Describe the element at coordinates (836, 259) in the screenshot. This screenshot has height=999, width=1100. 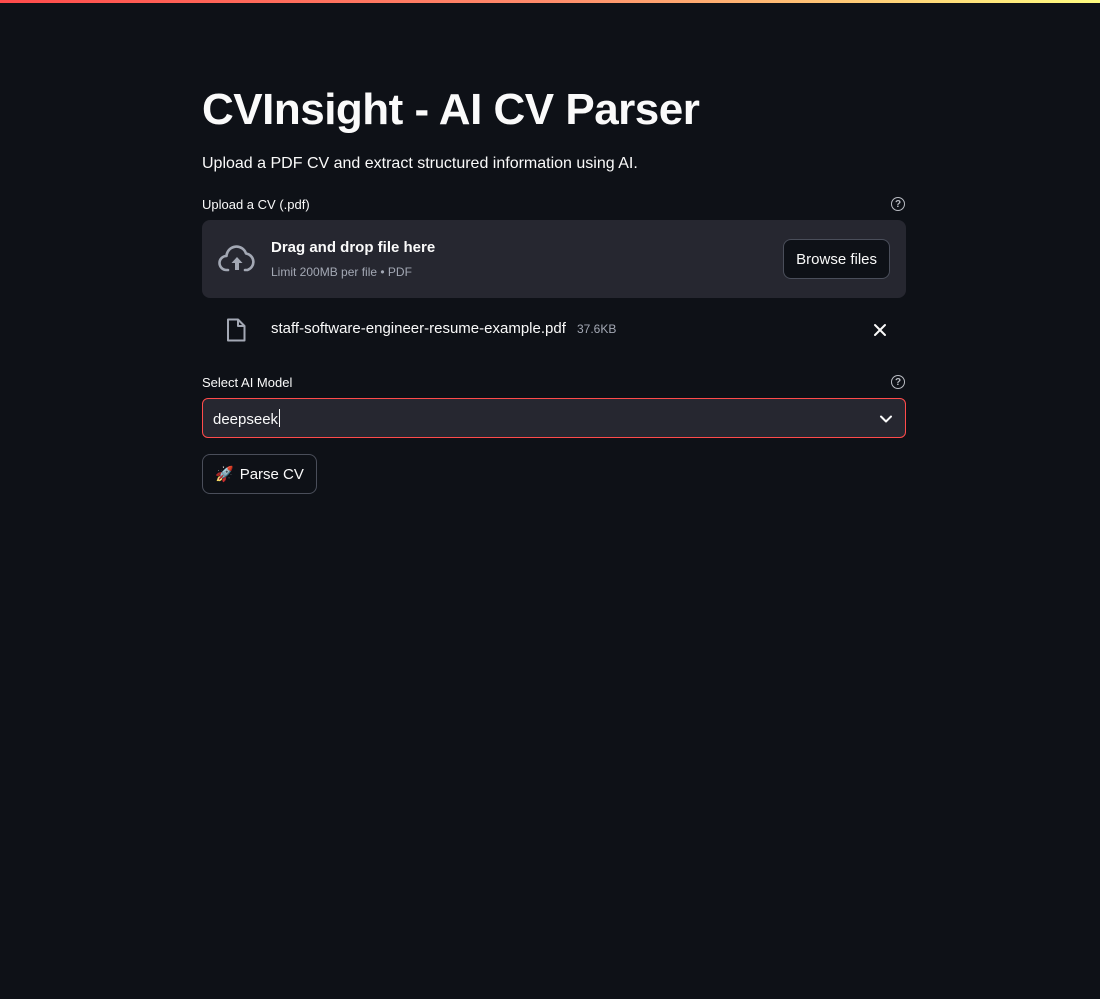
I see `browse-files-button: Browse files` at that location.